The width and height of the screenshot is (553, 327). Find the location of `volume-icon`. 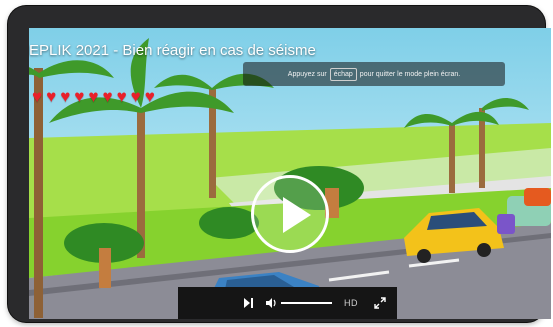

volume-icon is located at coordinates (271, 305).